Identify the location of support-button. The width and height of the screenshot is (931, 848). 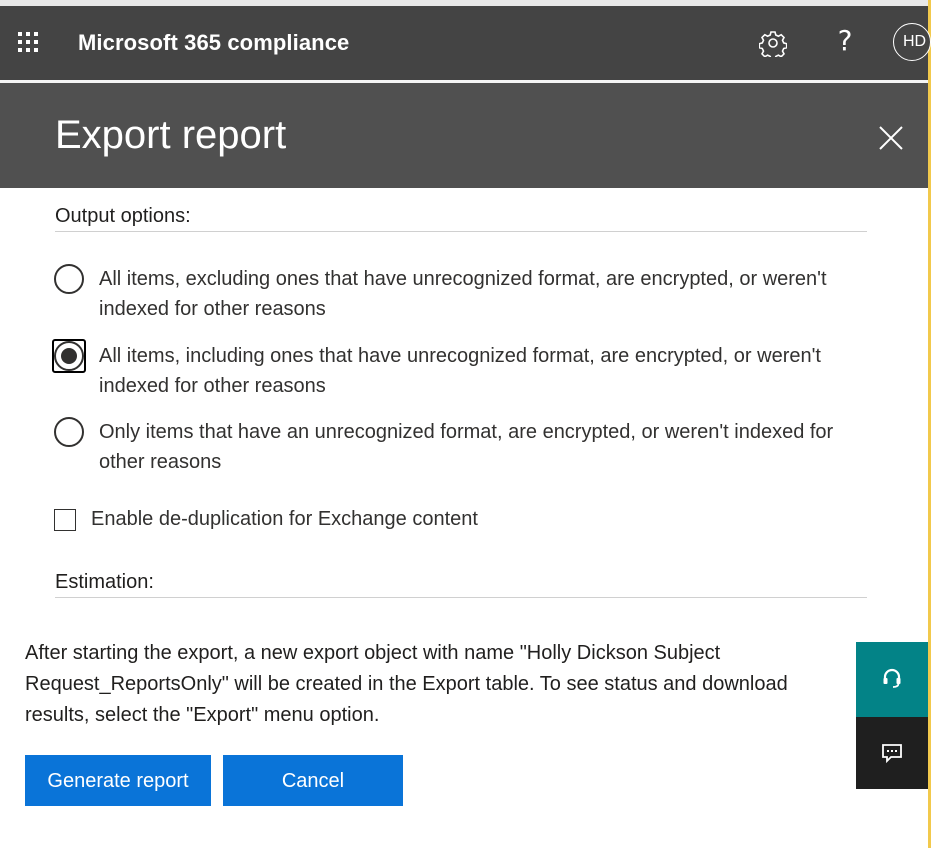
(892, 679).